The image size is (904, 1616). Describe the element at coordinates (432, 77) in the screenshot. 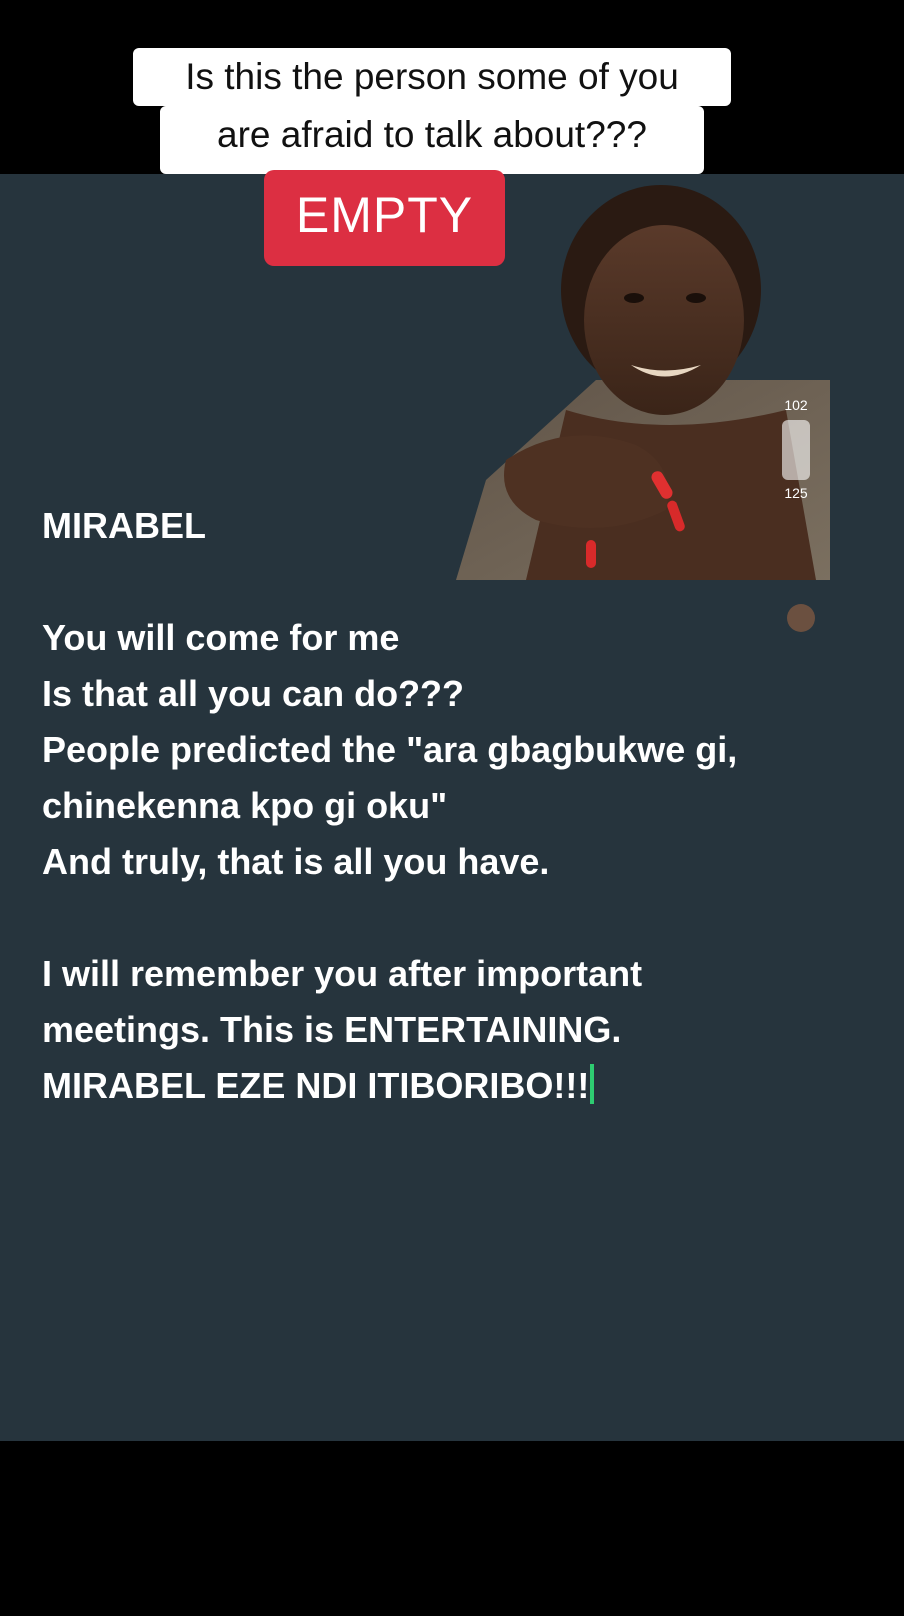

I see `caption-line-1: Is this the person some of you` at that location.